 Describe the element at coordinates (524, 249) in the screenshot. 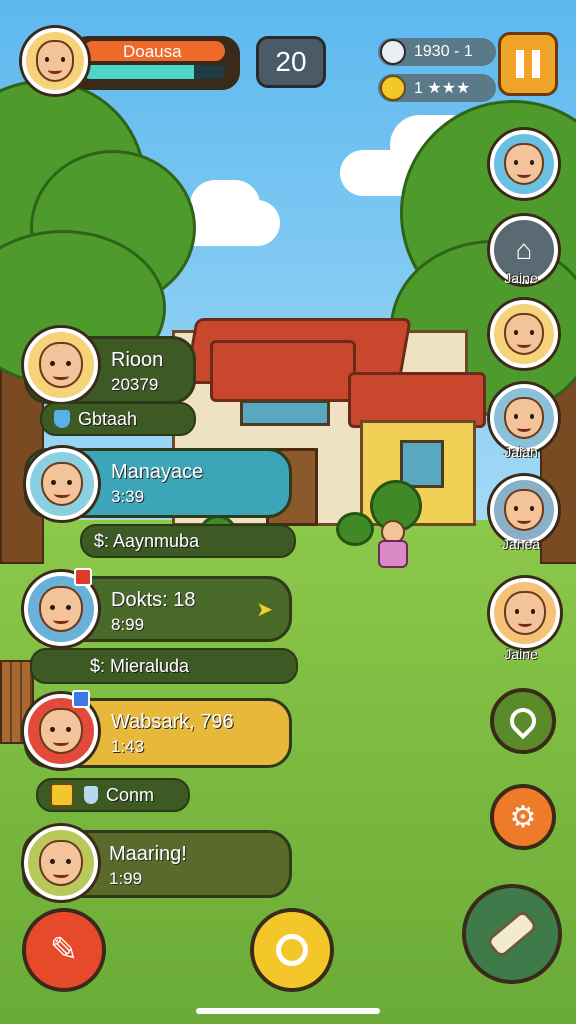

I see `house-icon: ⌂` at that location.